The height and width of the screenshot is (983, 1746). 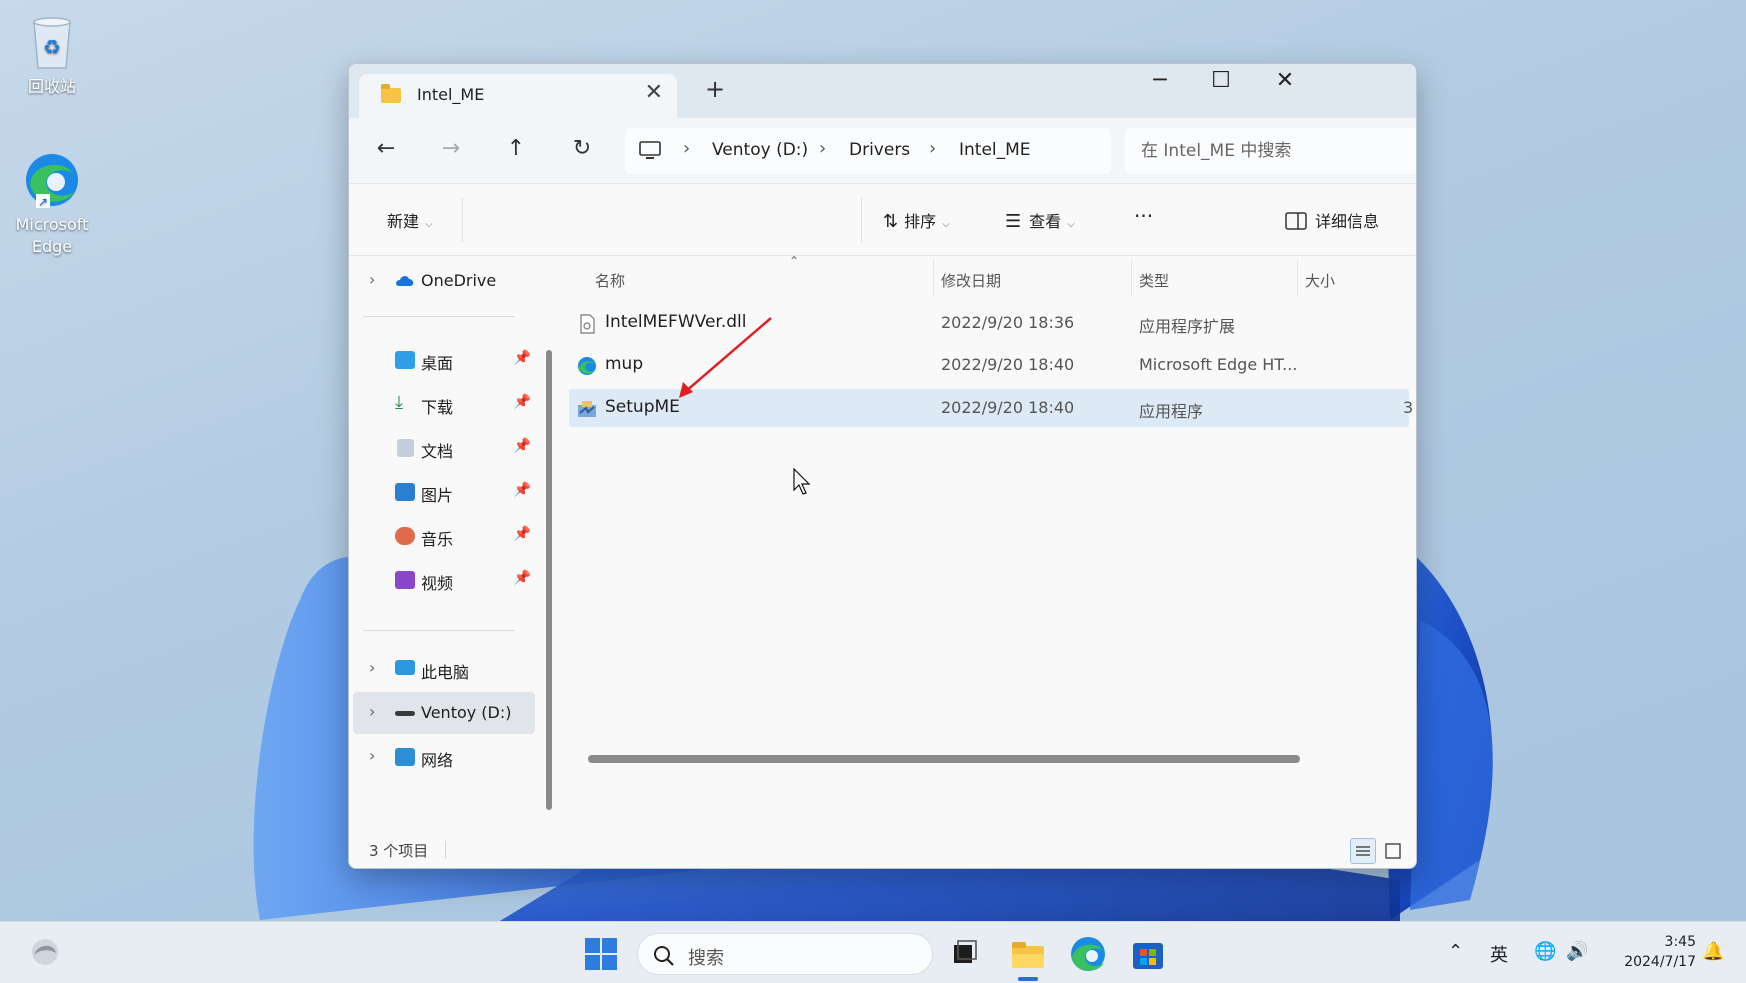 I want to click on sidebar-item-label: 此电脑, so click(x=445, y=672).